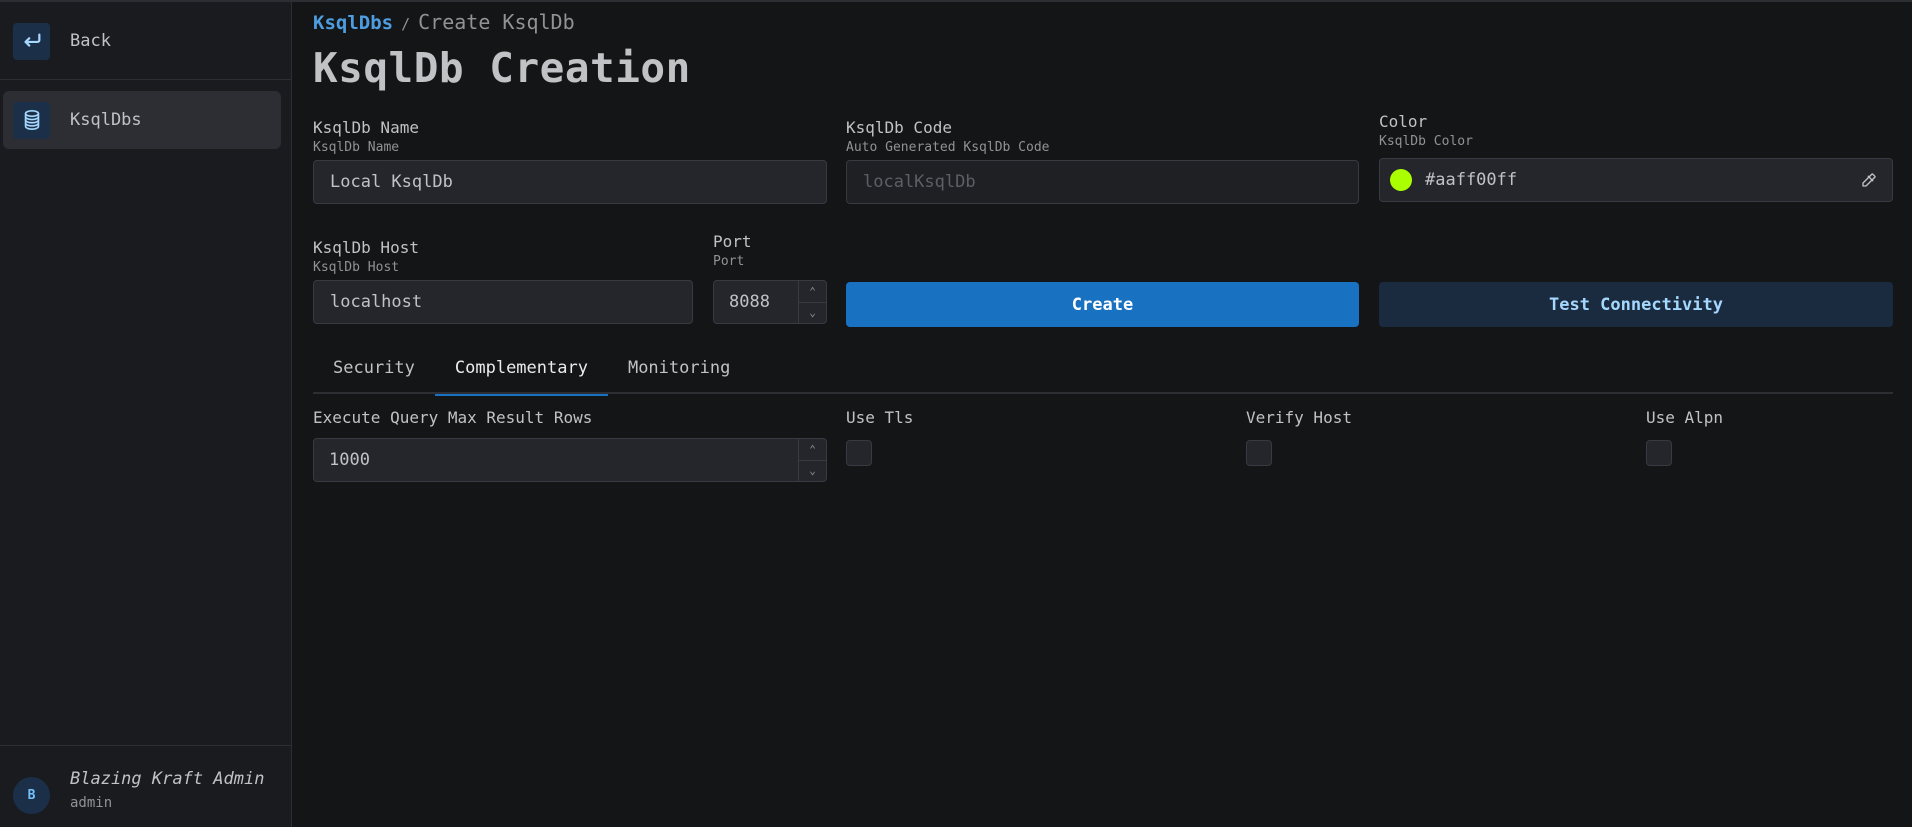 The image size is (1912, 827). What do you see at coordinates (770, 278) in the screenshot?
I see `port-field: Port Port 8088 ⌃ ⌄` at bounding box center [770, 278].